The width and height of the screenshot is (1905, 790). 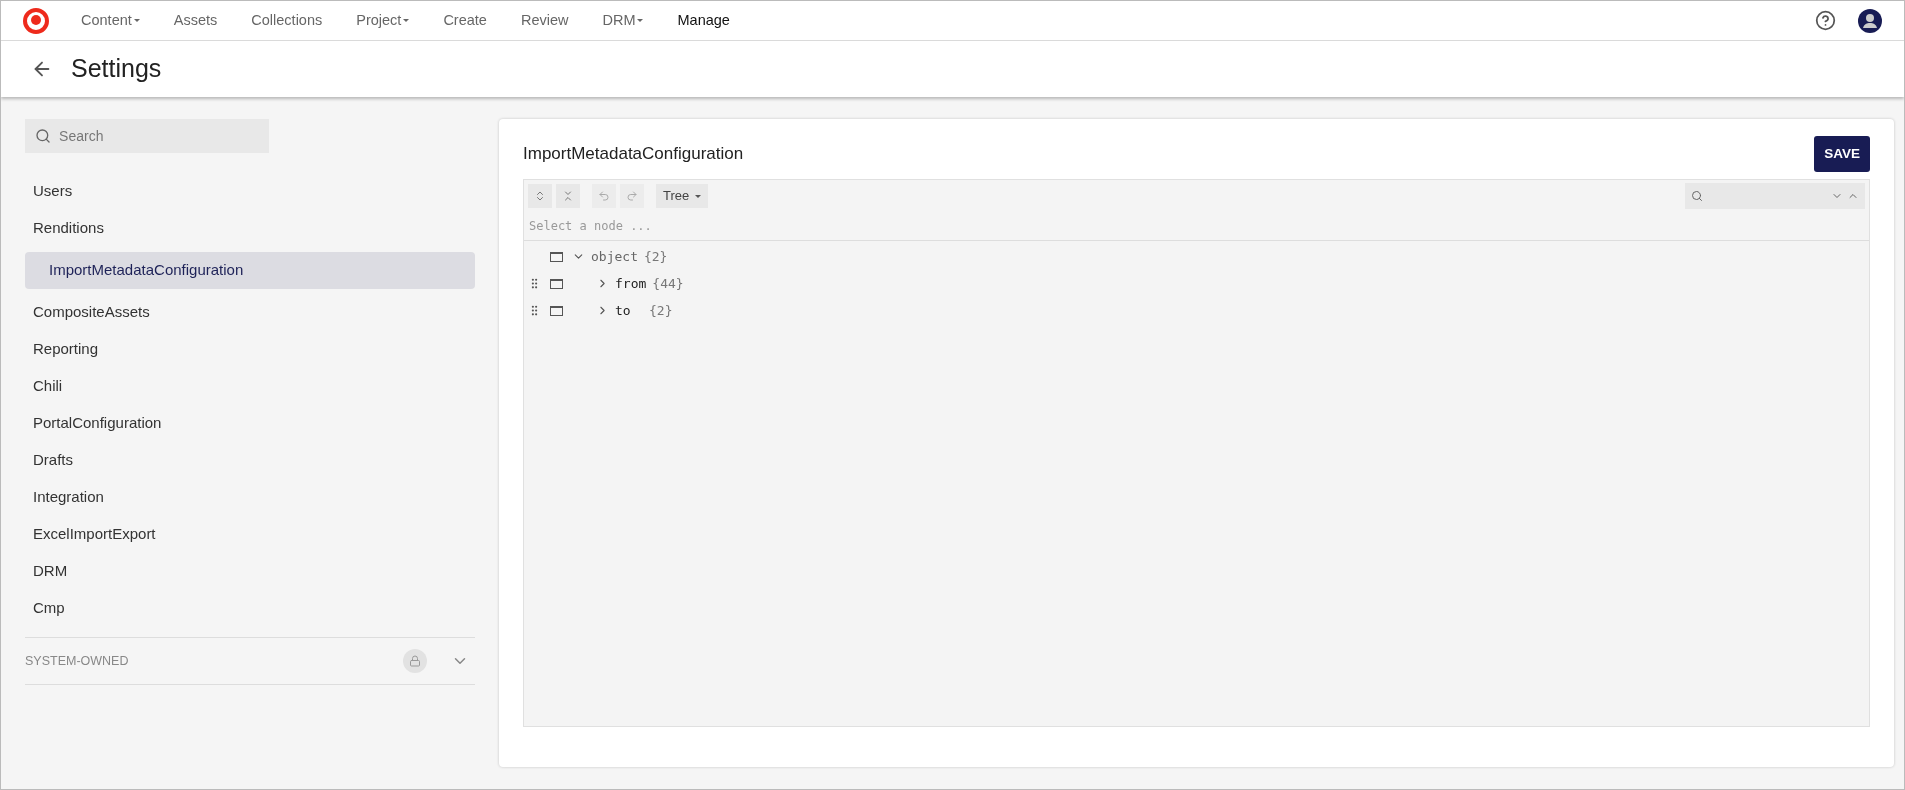 I want to click on node-key: to, so click(x=629, y=310).